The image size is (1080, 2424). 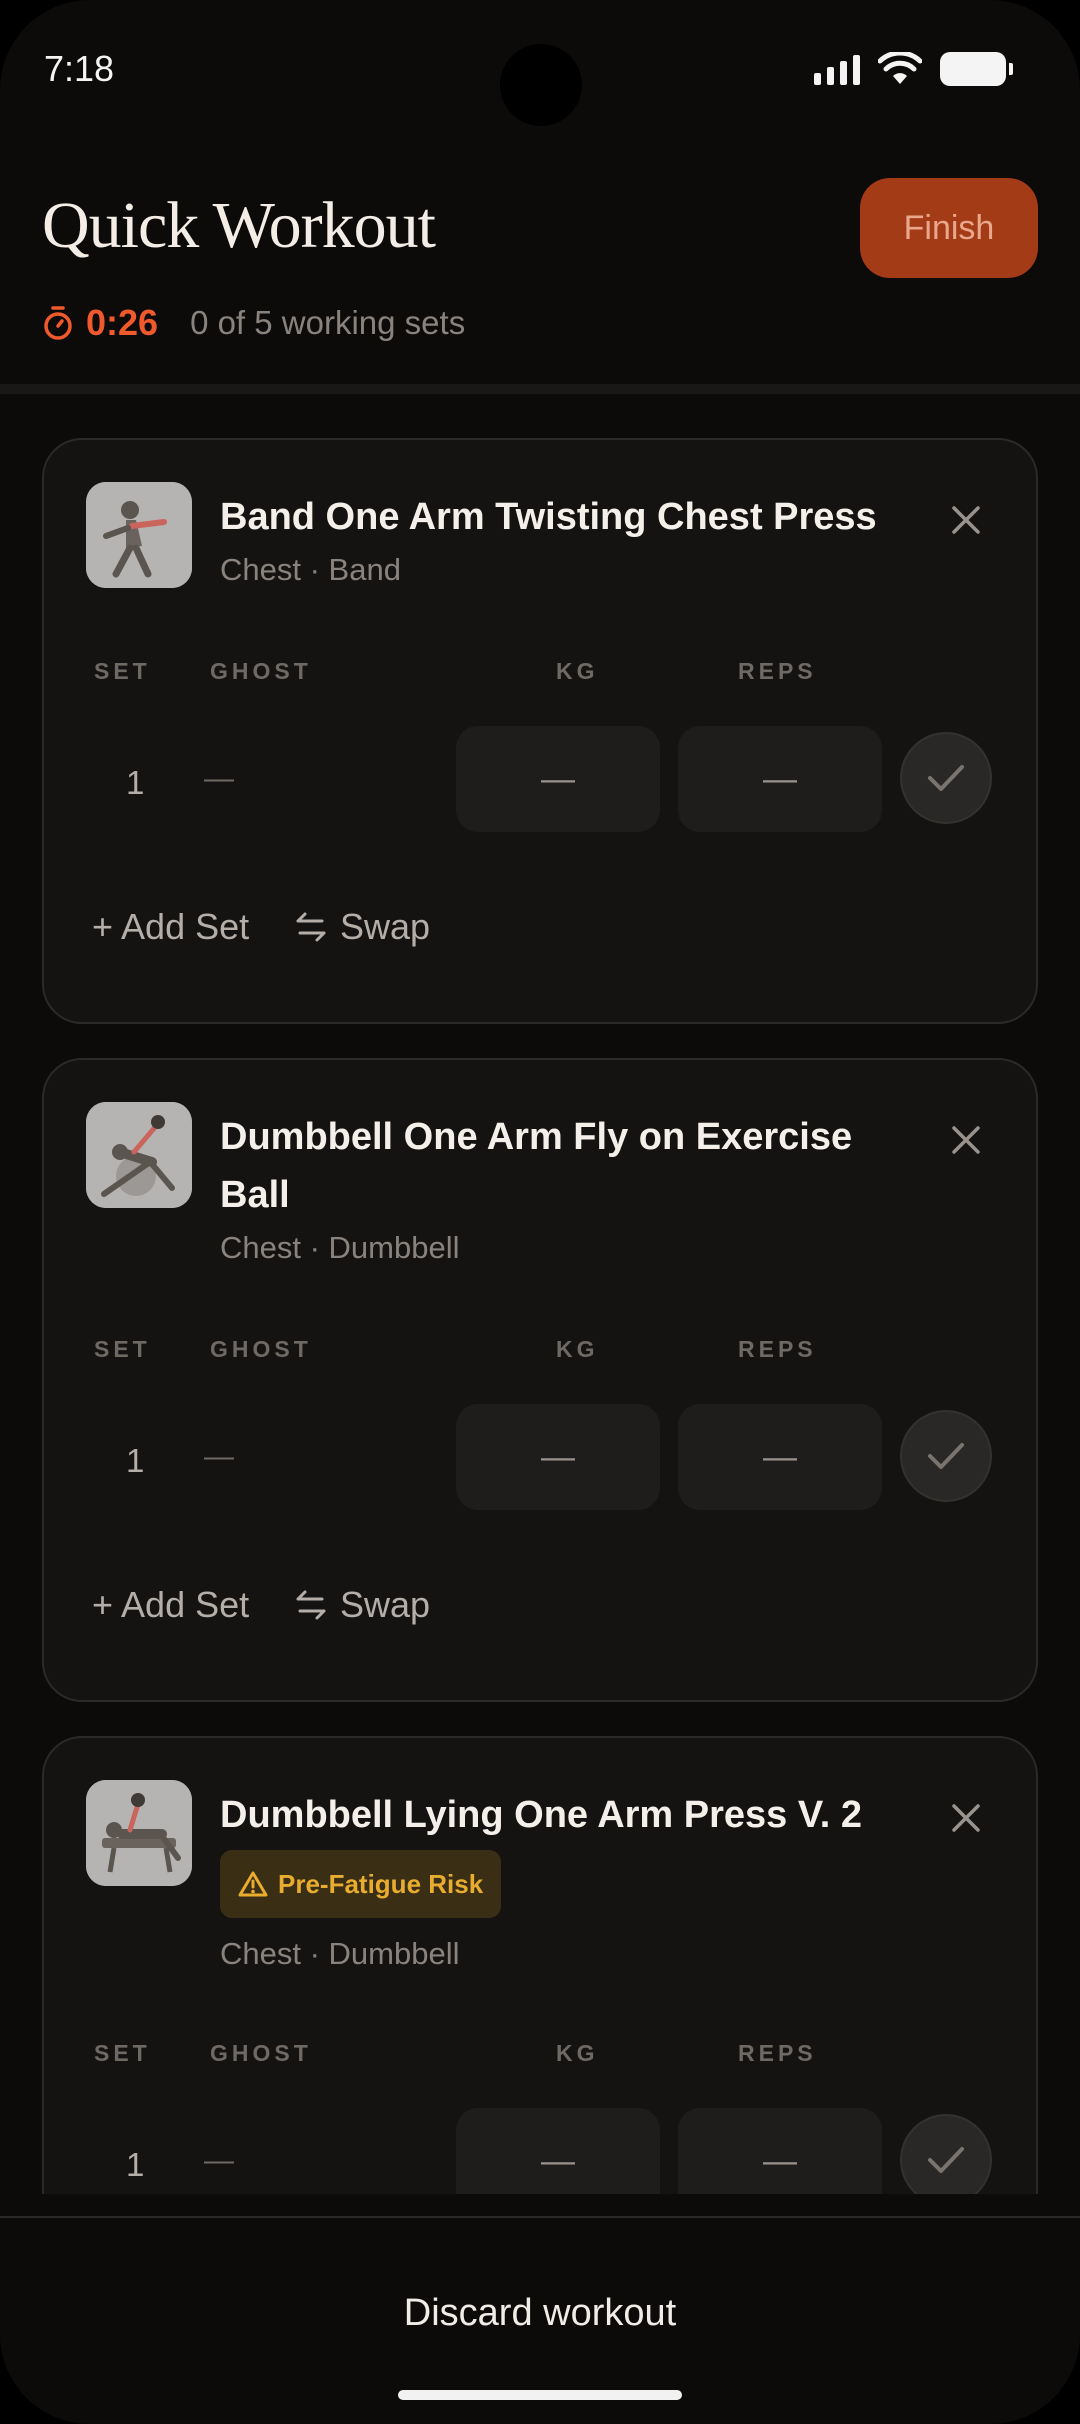 I want to click on warning-icon, so click(x=253, y=1884).